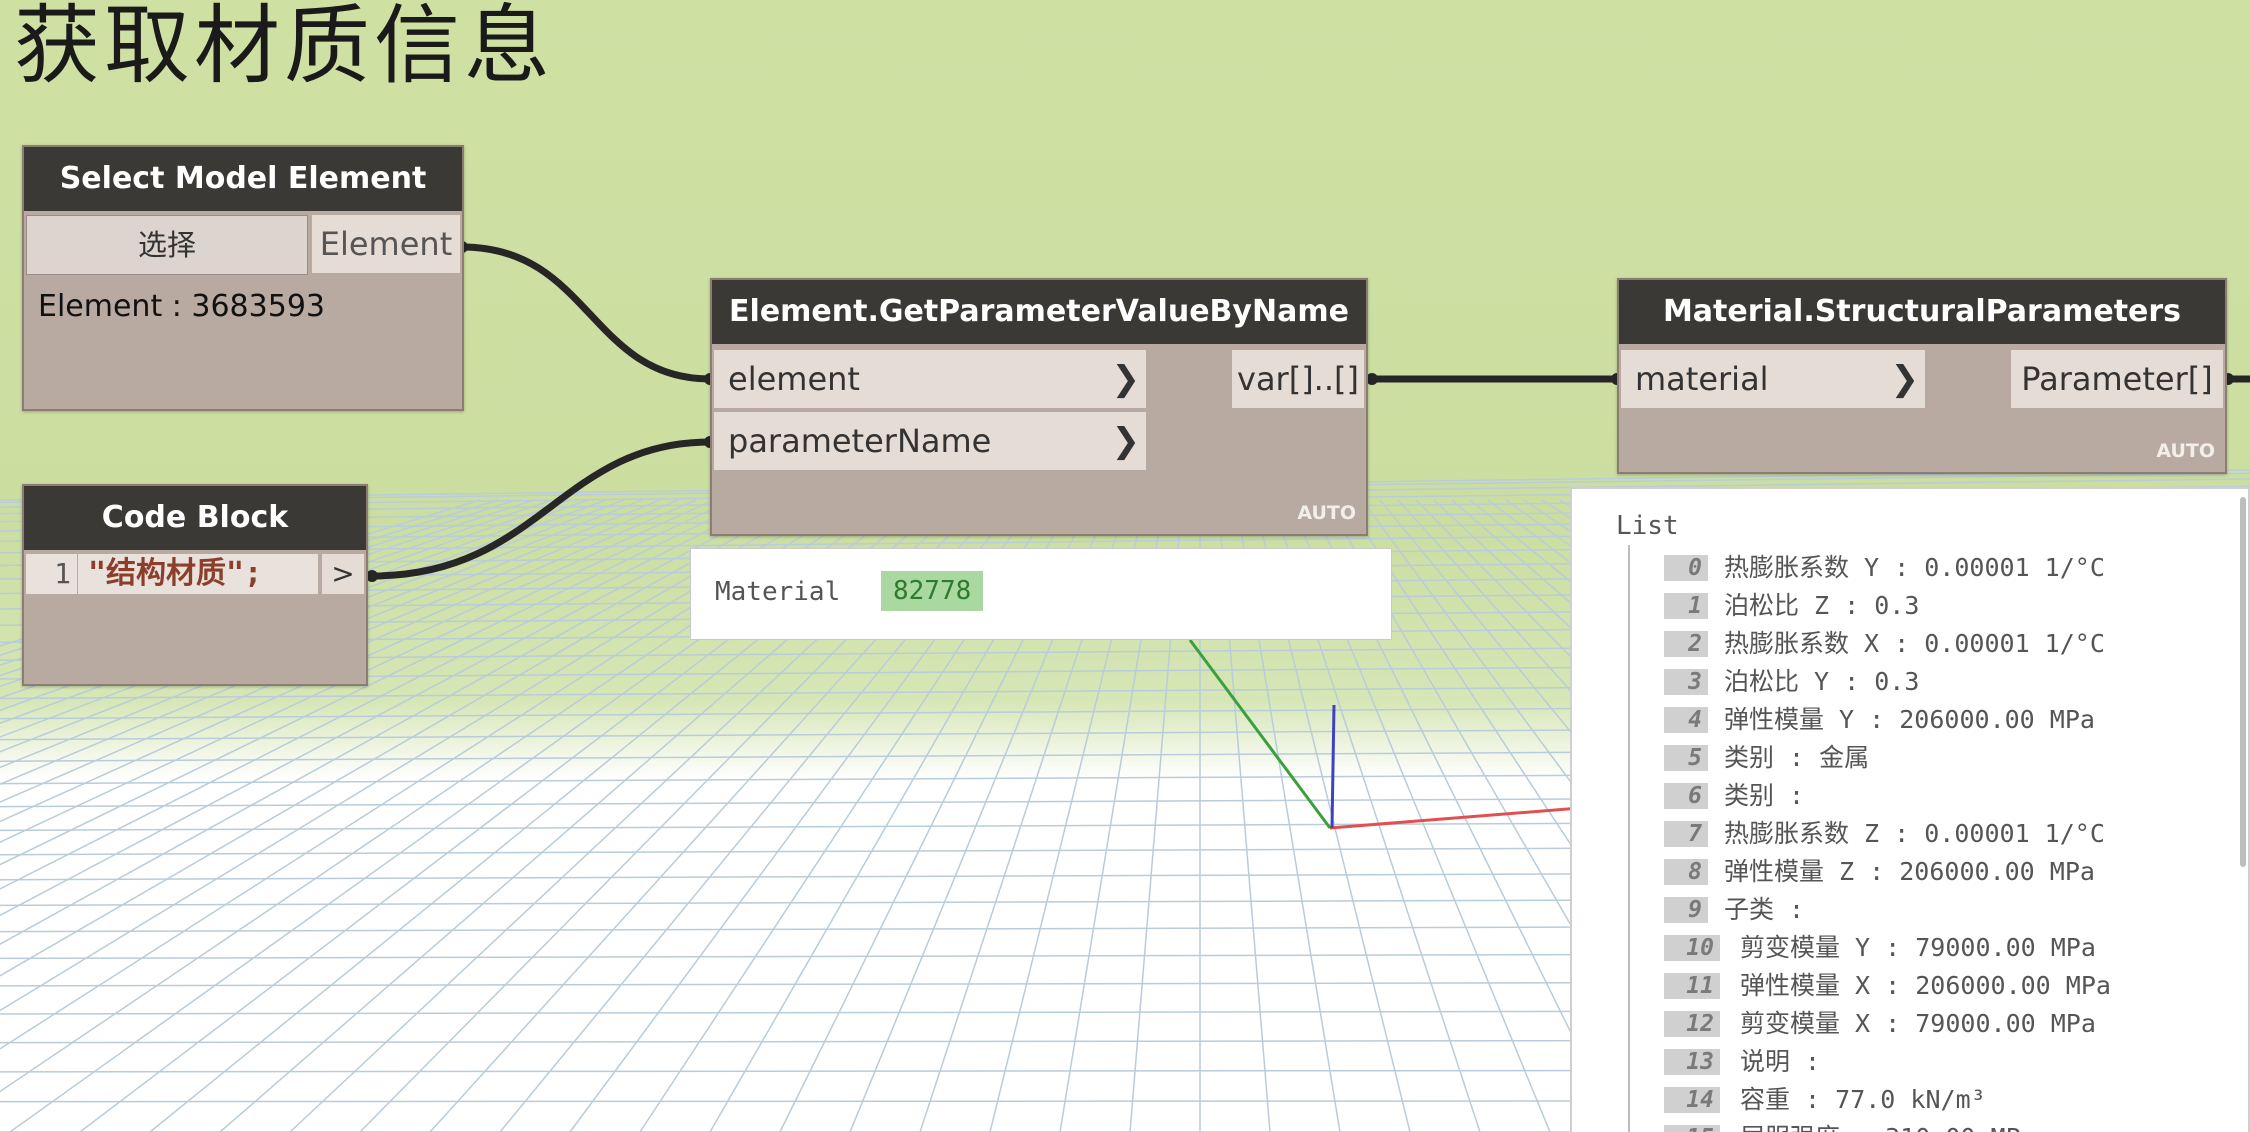  What do you see at coordinates (181, 306) in the screenshot?
I see `selected-element-status: Element : 3683593` at bounding box center [181, 306].